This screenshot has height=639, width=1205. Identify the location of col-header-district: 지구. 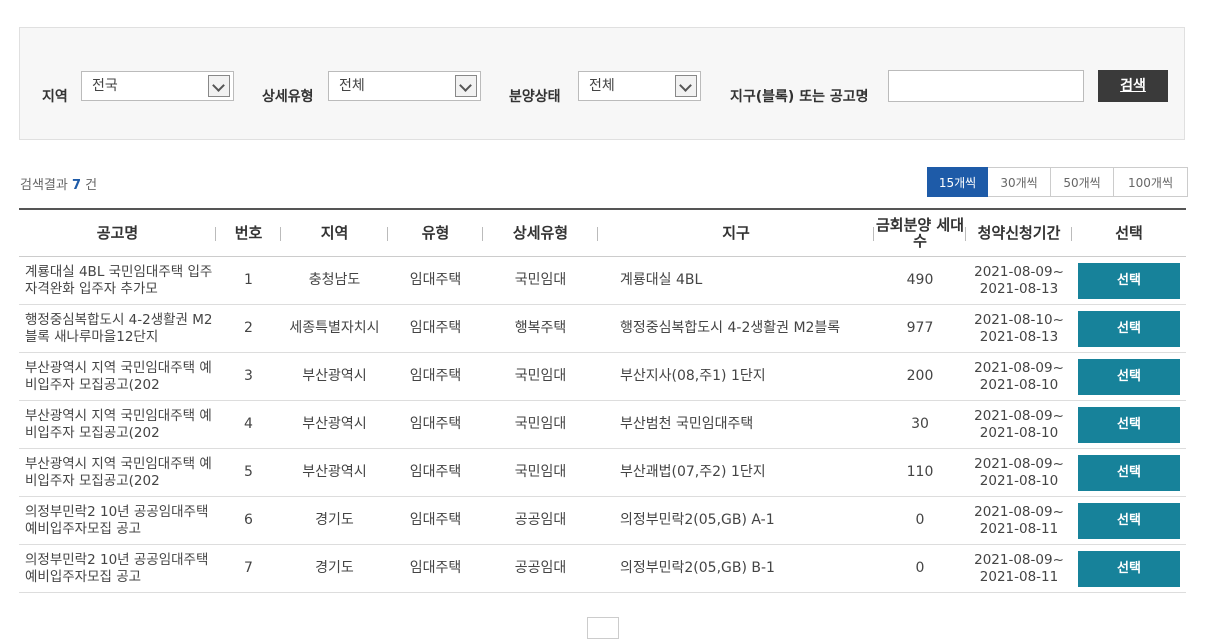
(736, 233).